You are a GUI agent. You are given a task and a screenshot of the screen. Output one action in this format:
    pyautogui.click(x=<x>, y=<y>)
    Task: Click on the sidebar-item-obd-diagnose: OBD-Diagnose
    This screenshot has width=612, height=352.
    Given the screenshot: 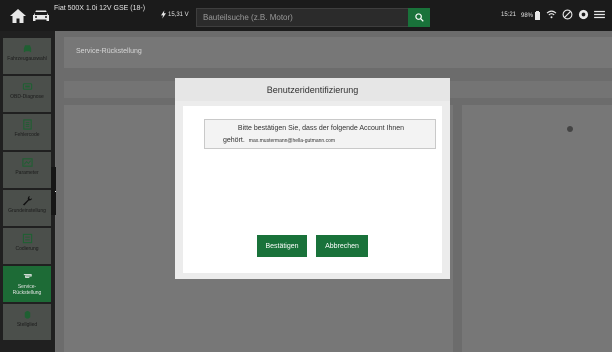 What is the action you would take?
    pyautogui.click(x=27, y=94)
    